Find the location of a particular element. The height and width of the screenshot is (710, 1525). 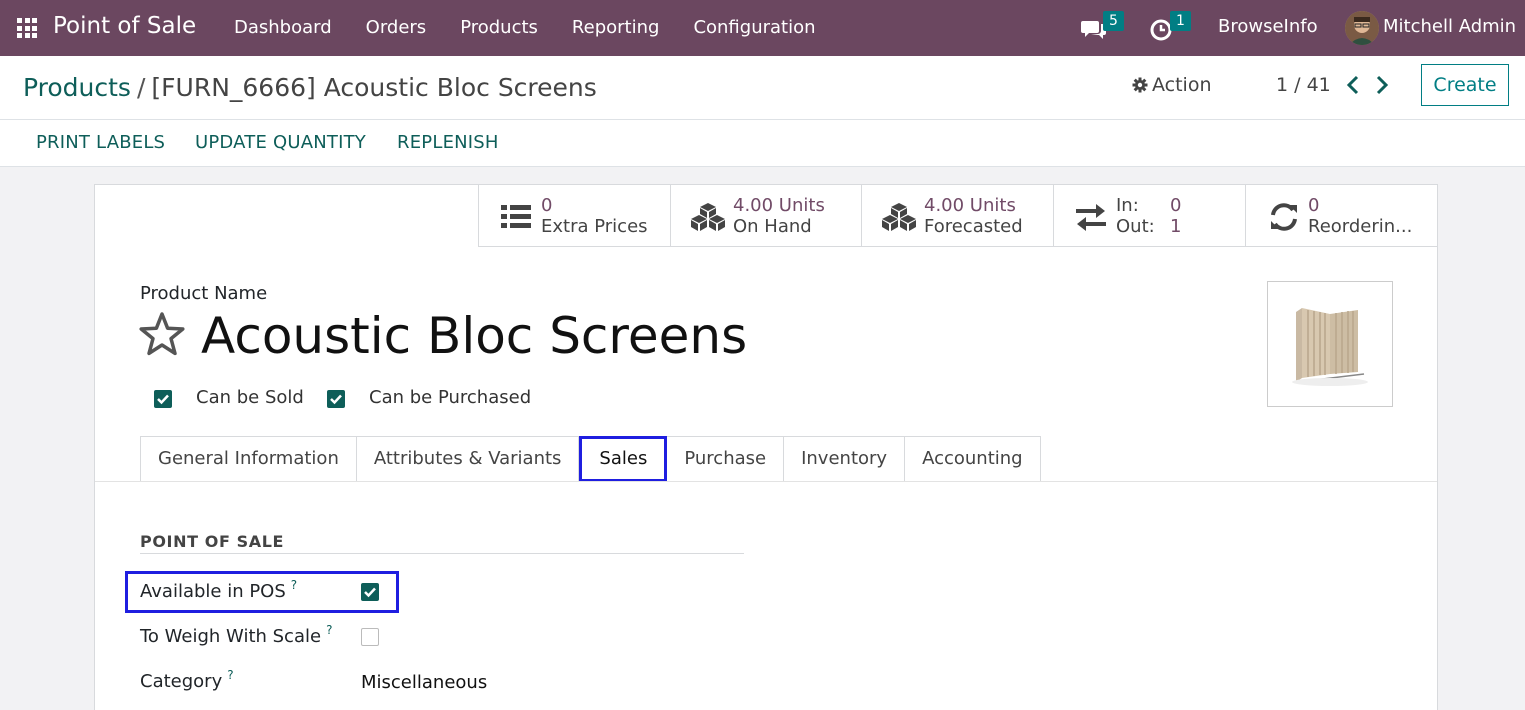

messages-badge: 5 is located at coordinates (1113, 21).